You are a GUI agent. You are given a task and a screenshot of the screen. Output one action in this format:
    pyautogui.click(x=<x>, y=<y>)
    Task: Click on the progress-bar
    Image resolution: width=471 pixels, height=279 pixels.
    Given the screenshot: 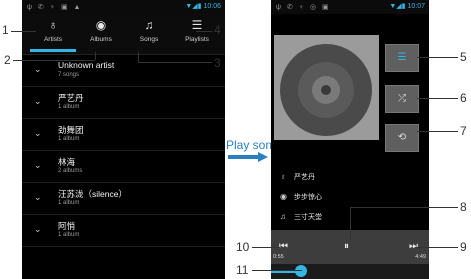 What is the action you would take?
    pyautogui.click(x=350, y=271)
    